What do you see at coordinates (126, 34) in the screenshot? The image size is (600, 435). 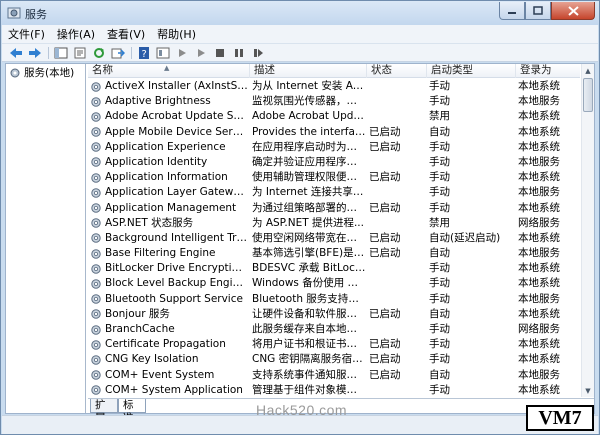 I see `menu-view: 查看(V)` at bounding box center [126, 34].